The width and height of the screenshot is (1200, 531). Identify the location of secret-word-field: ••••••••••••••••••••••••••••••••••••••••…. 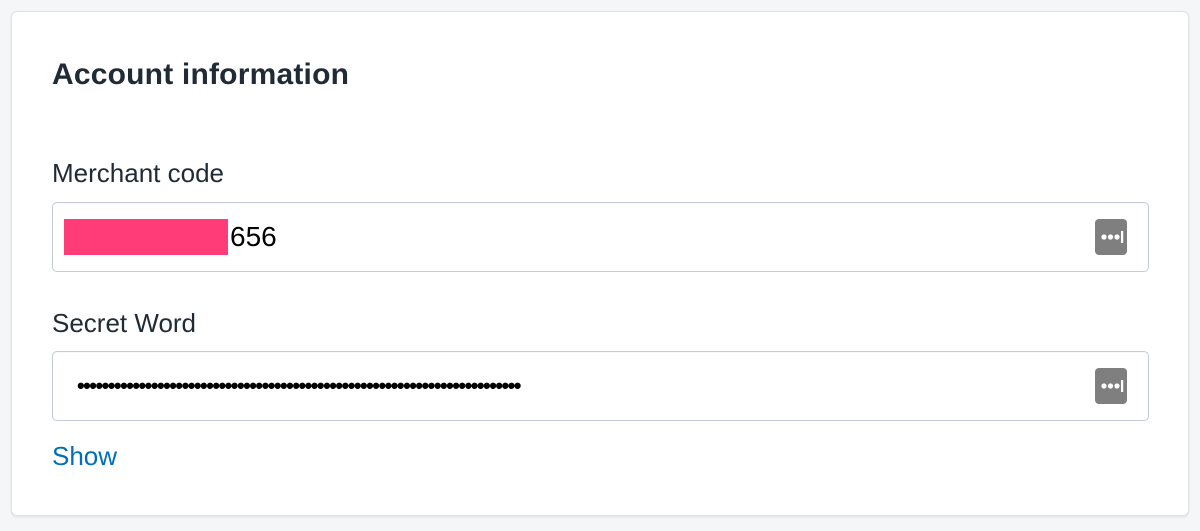
(600, 386).